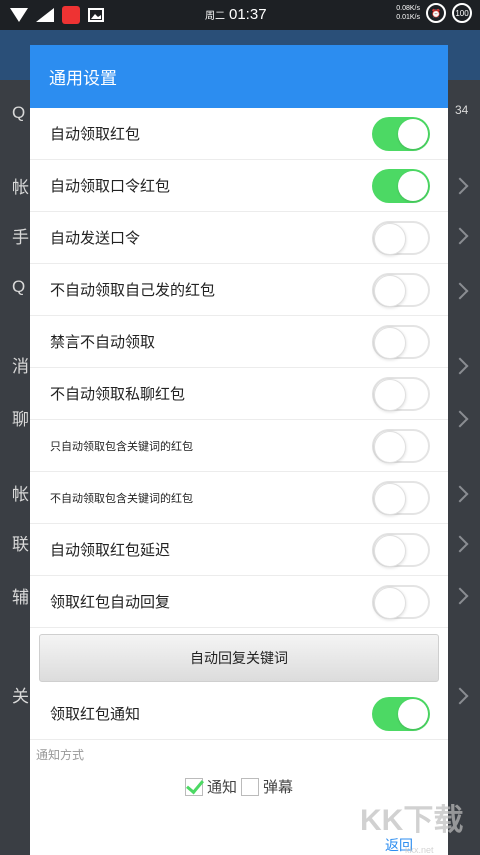  I want to click on setting-label: 领取红包自动回复, so click(110, 602).